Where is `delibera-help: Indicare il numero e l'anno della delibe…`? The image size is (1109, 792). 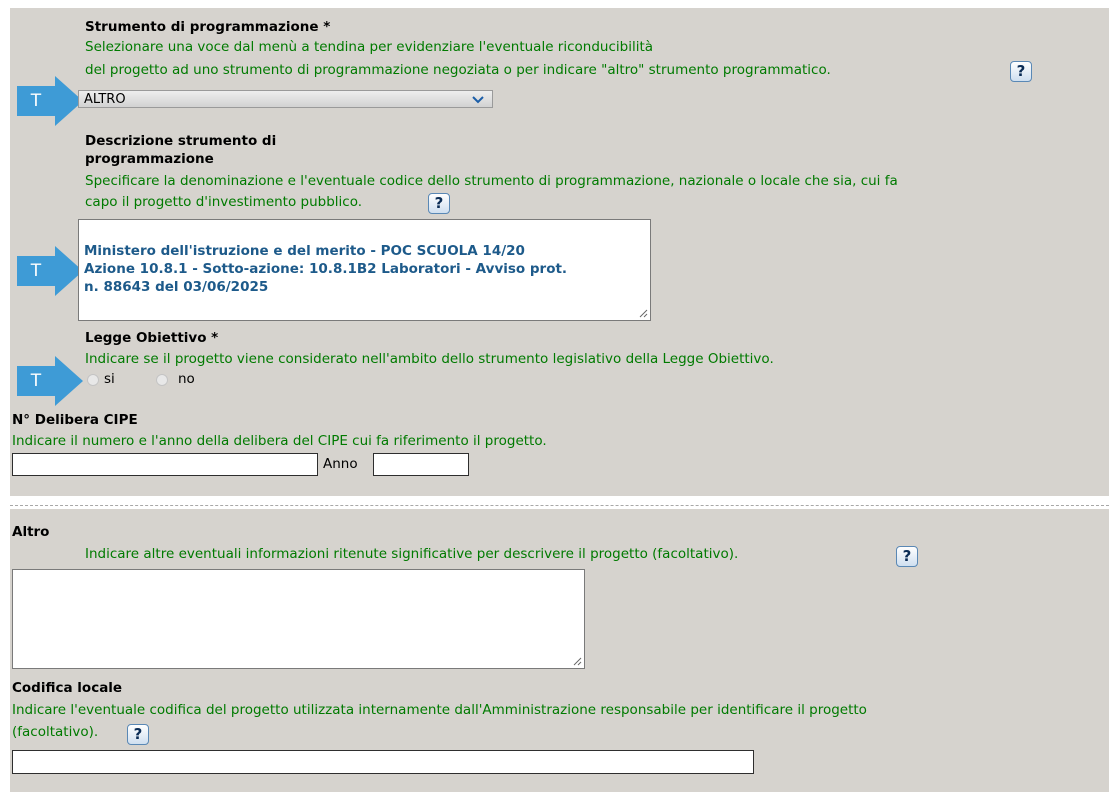
delibera-help: Indicare il numero e l'anno della delibe… is located at coordinates (279, 441).